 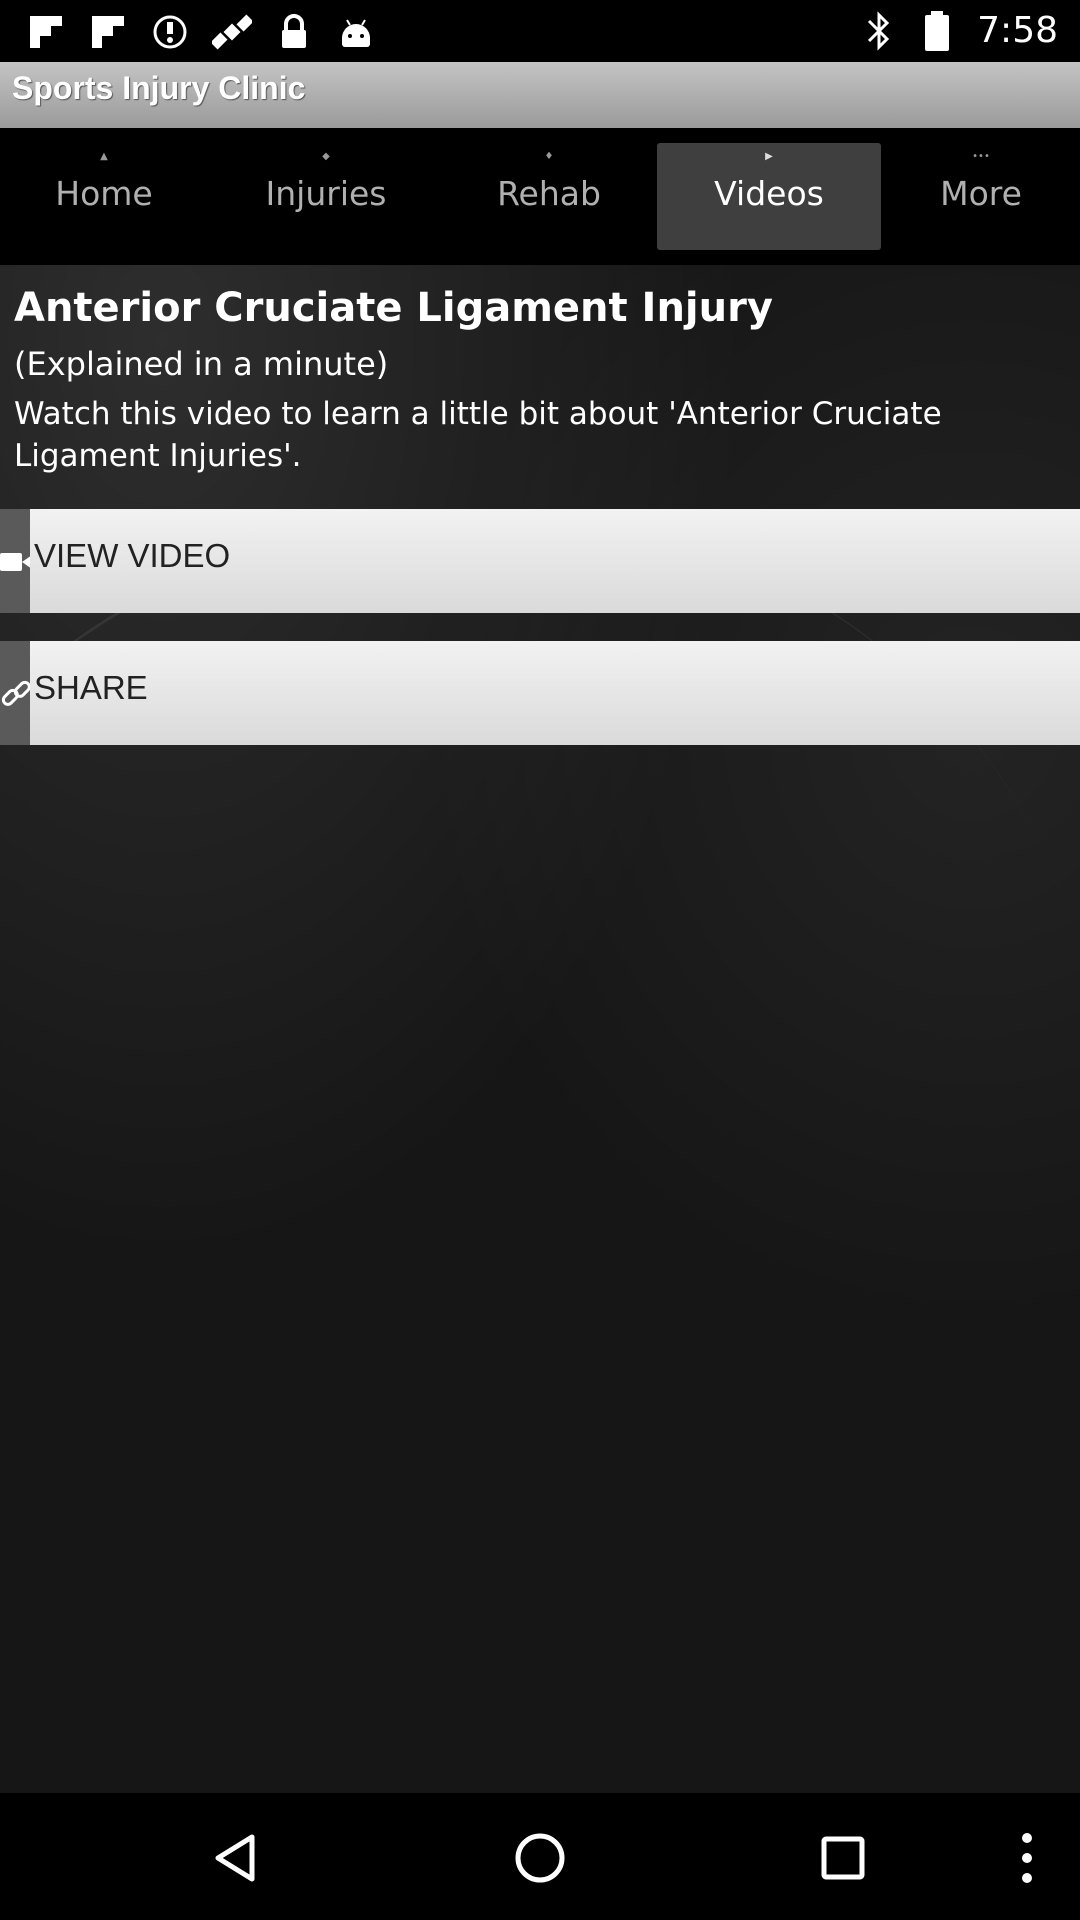 What do you see at coordinates (549, 156) in the screenshot?
I see `rehab-tab-icon: ♦` at bounding box center [549, 156].